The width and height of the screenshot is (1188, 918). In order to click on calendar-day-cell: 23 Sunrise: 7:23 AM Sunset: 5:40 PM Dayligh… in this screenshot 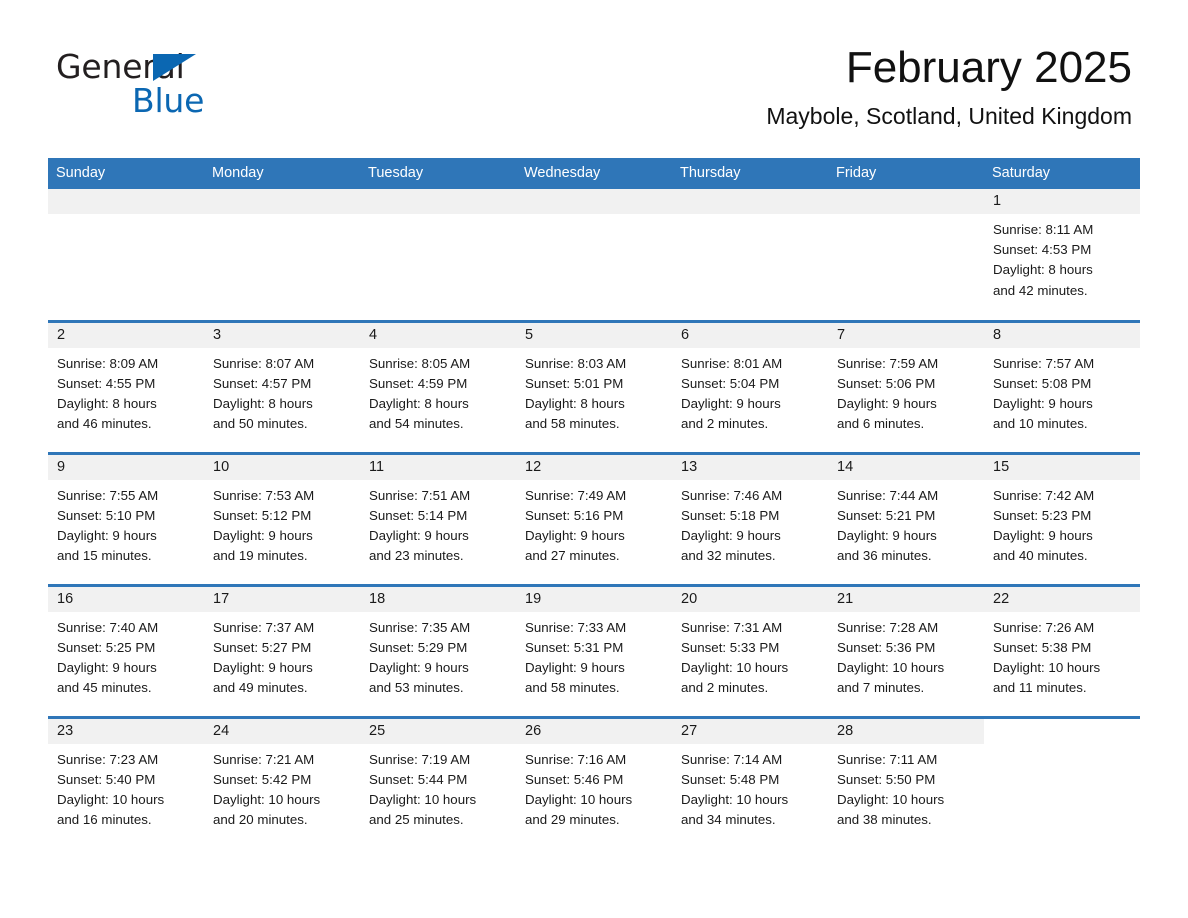, I will do `click(126, 782)`.